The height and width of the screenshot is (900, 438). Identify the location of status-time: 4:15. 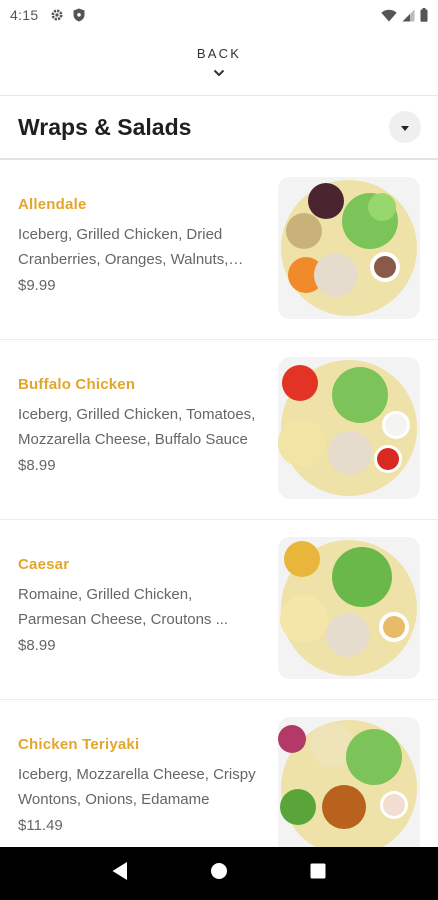
(24, 15).